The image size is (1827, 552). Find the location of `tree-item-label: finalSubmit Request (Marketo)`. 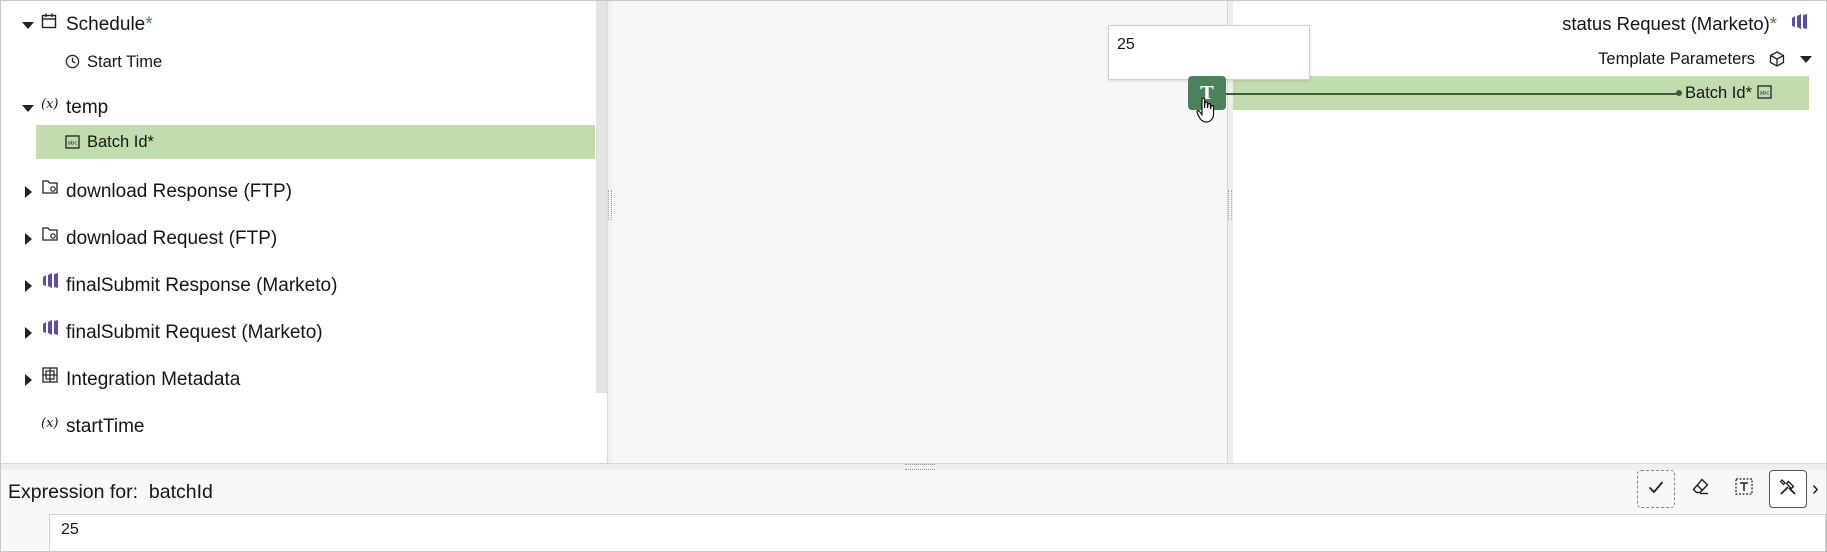

tree-item-label: finalSubmit Request (Marketo) is located at coordinates (194, 332).